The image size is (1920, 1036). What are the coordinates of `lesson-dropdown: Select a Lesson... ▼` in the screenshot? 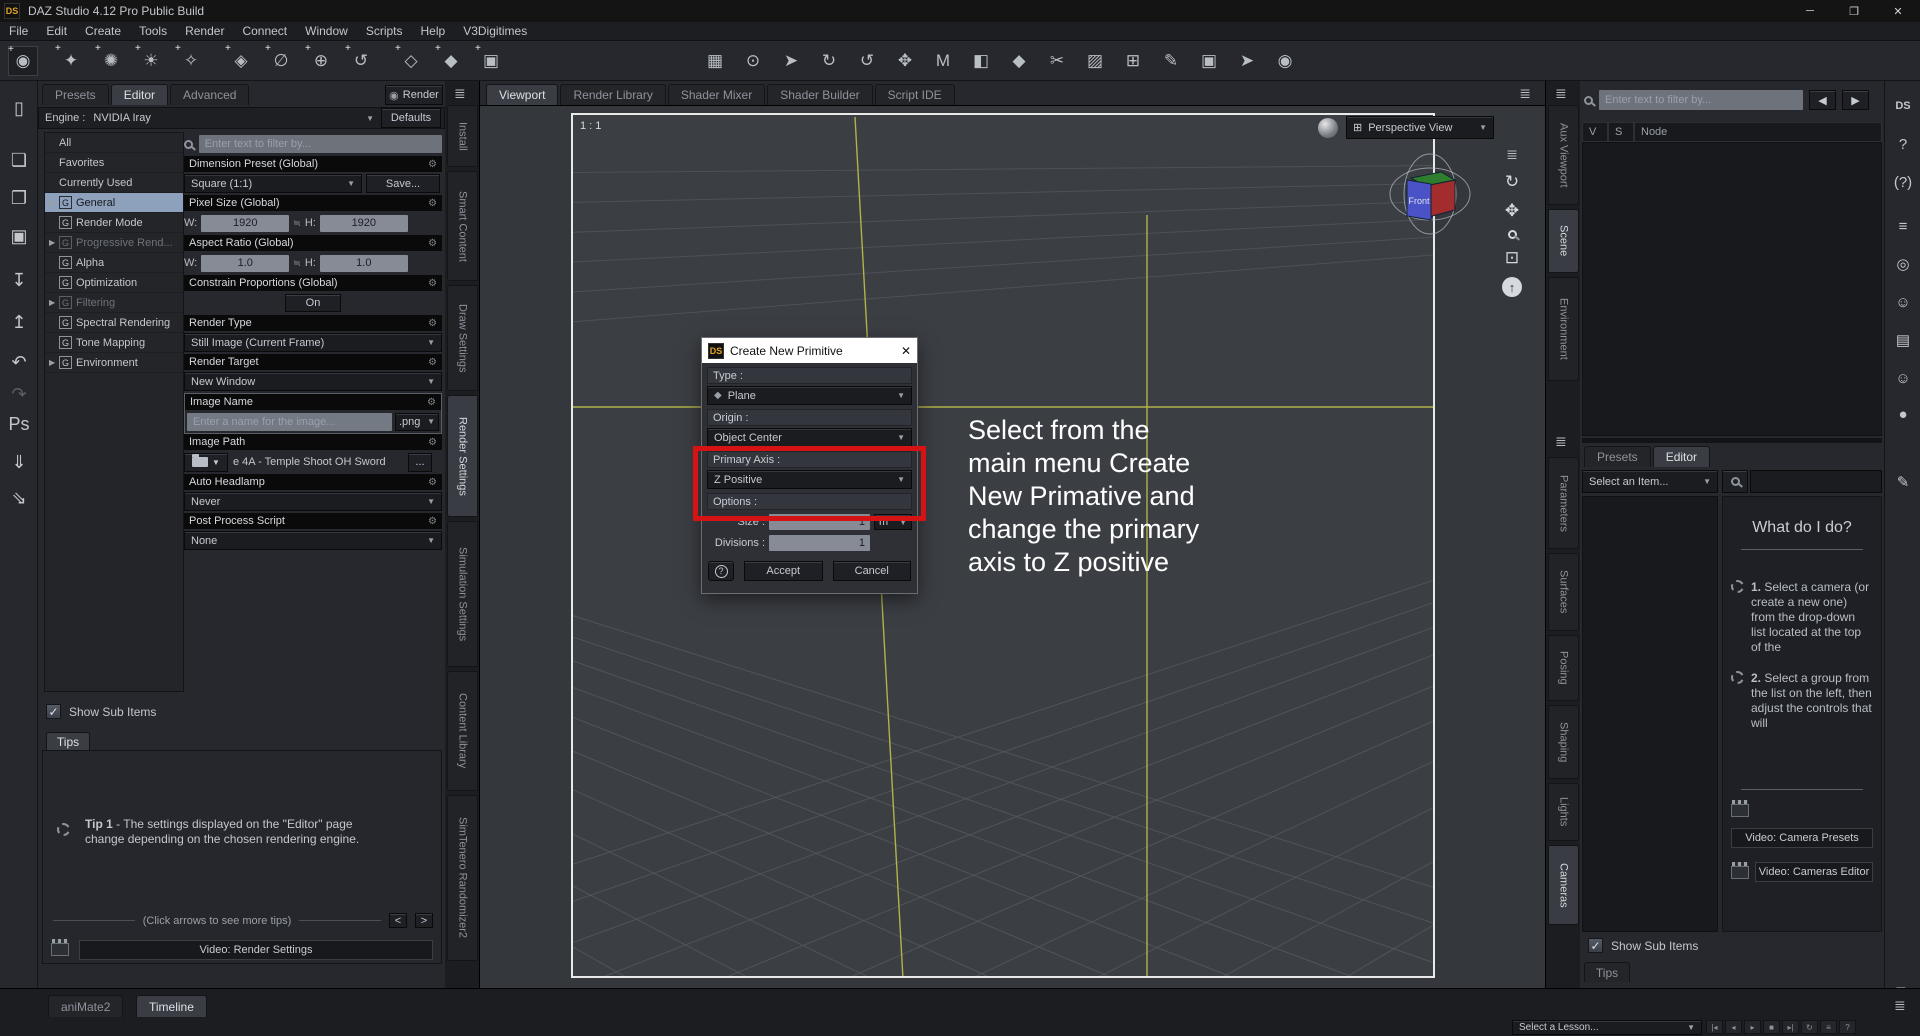 It's located at (1607, 1027).